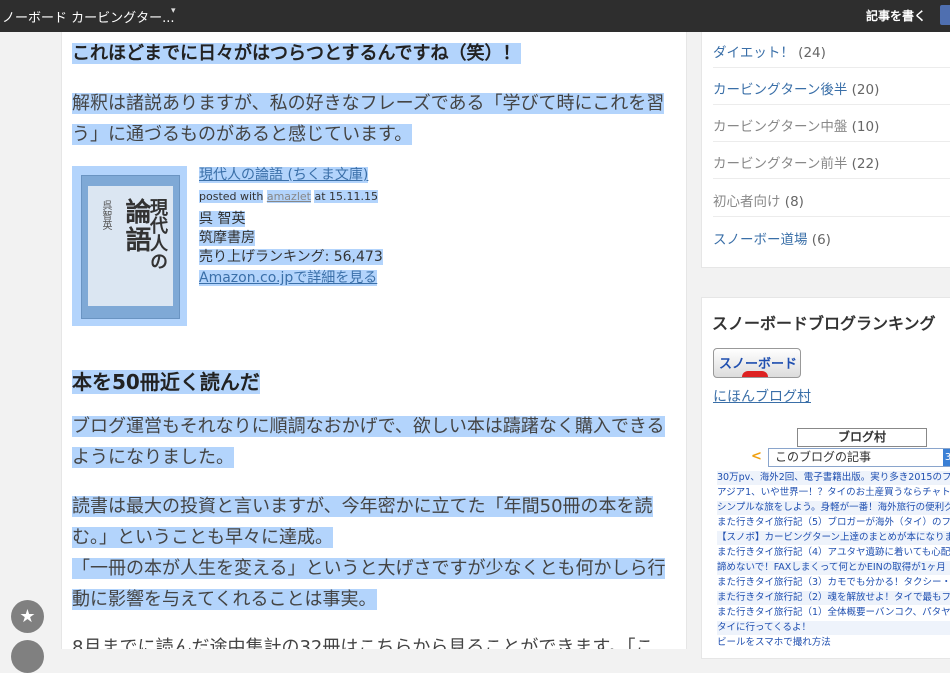 This screenshot has width=950, height=673. What do you see at coordinates (945, 15) in the screenshot?
I see `avatar` at bounding box center [945, 15].